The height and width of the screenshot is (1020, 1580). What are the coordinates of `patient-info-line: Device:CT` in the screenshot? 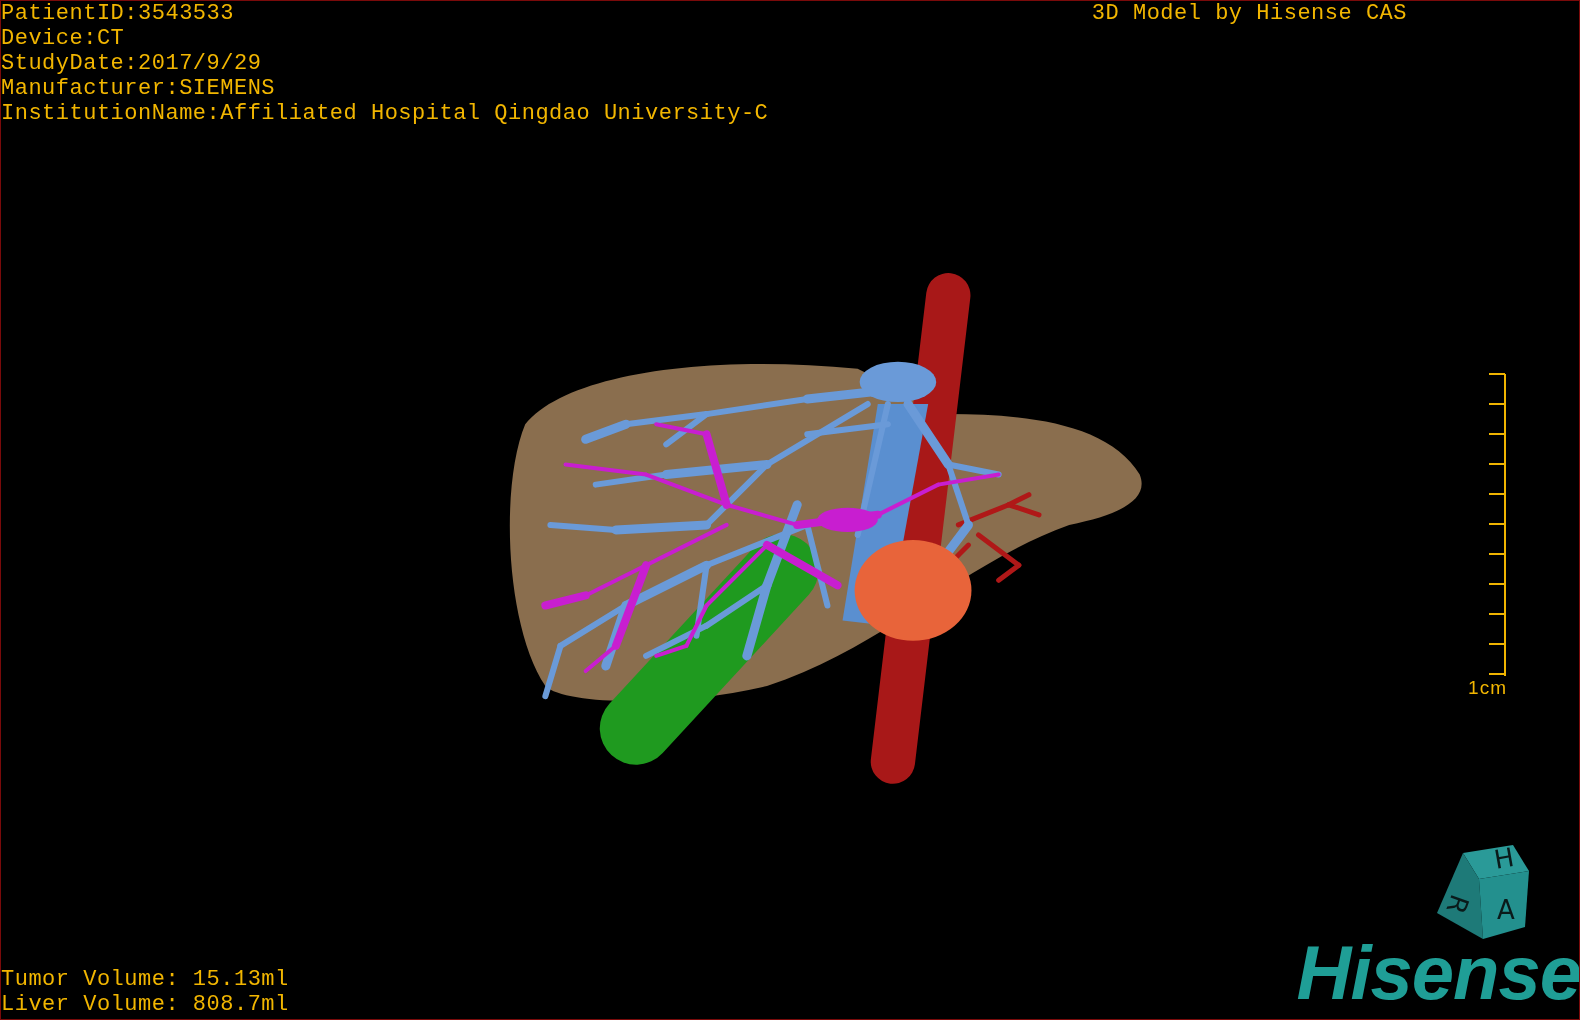 It's located at (63, 38).